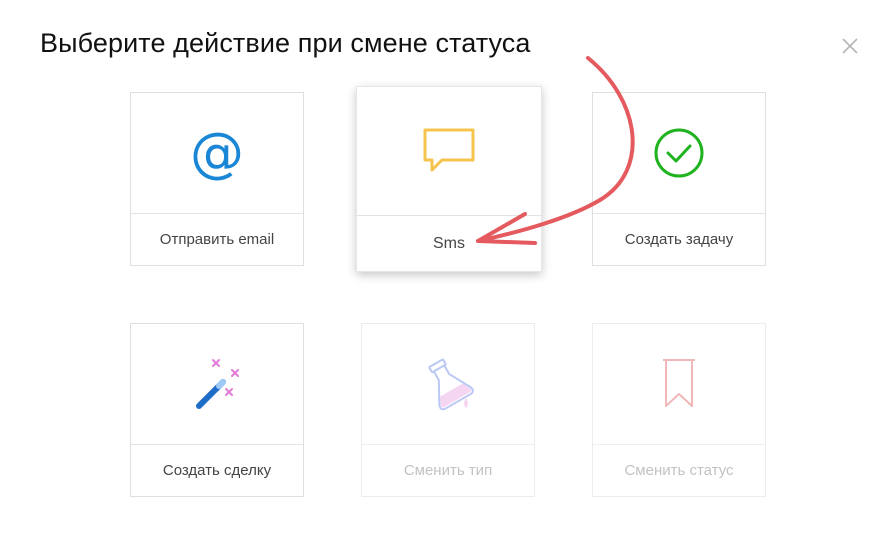 Image resolution: width=895 pixels, height=536 pixels. What do you see at coordinates (285, 43) in the screenshot?
I see `dialog-title: Выберите действие при смене статуса` at bounding box center [285, 43].